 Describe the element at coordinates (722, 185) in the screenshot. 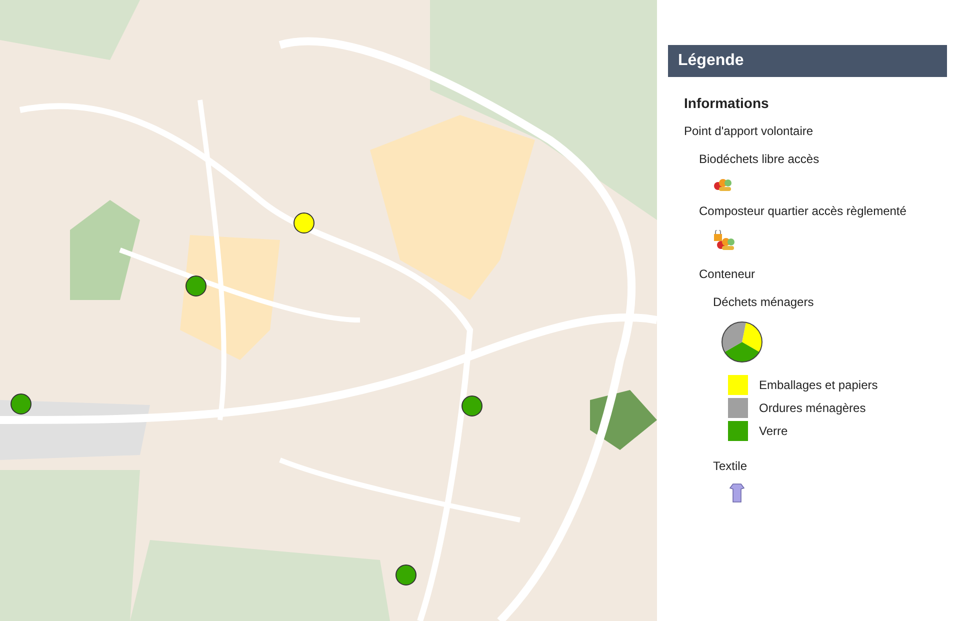

I see `fruit-vegetables-icon` at that location.